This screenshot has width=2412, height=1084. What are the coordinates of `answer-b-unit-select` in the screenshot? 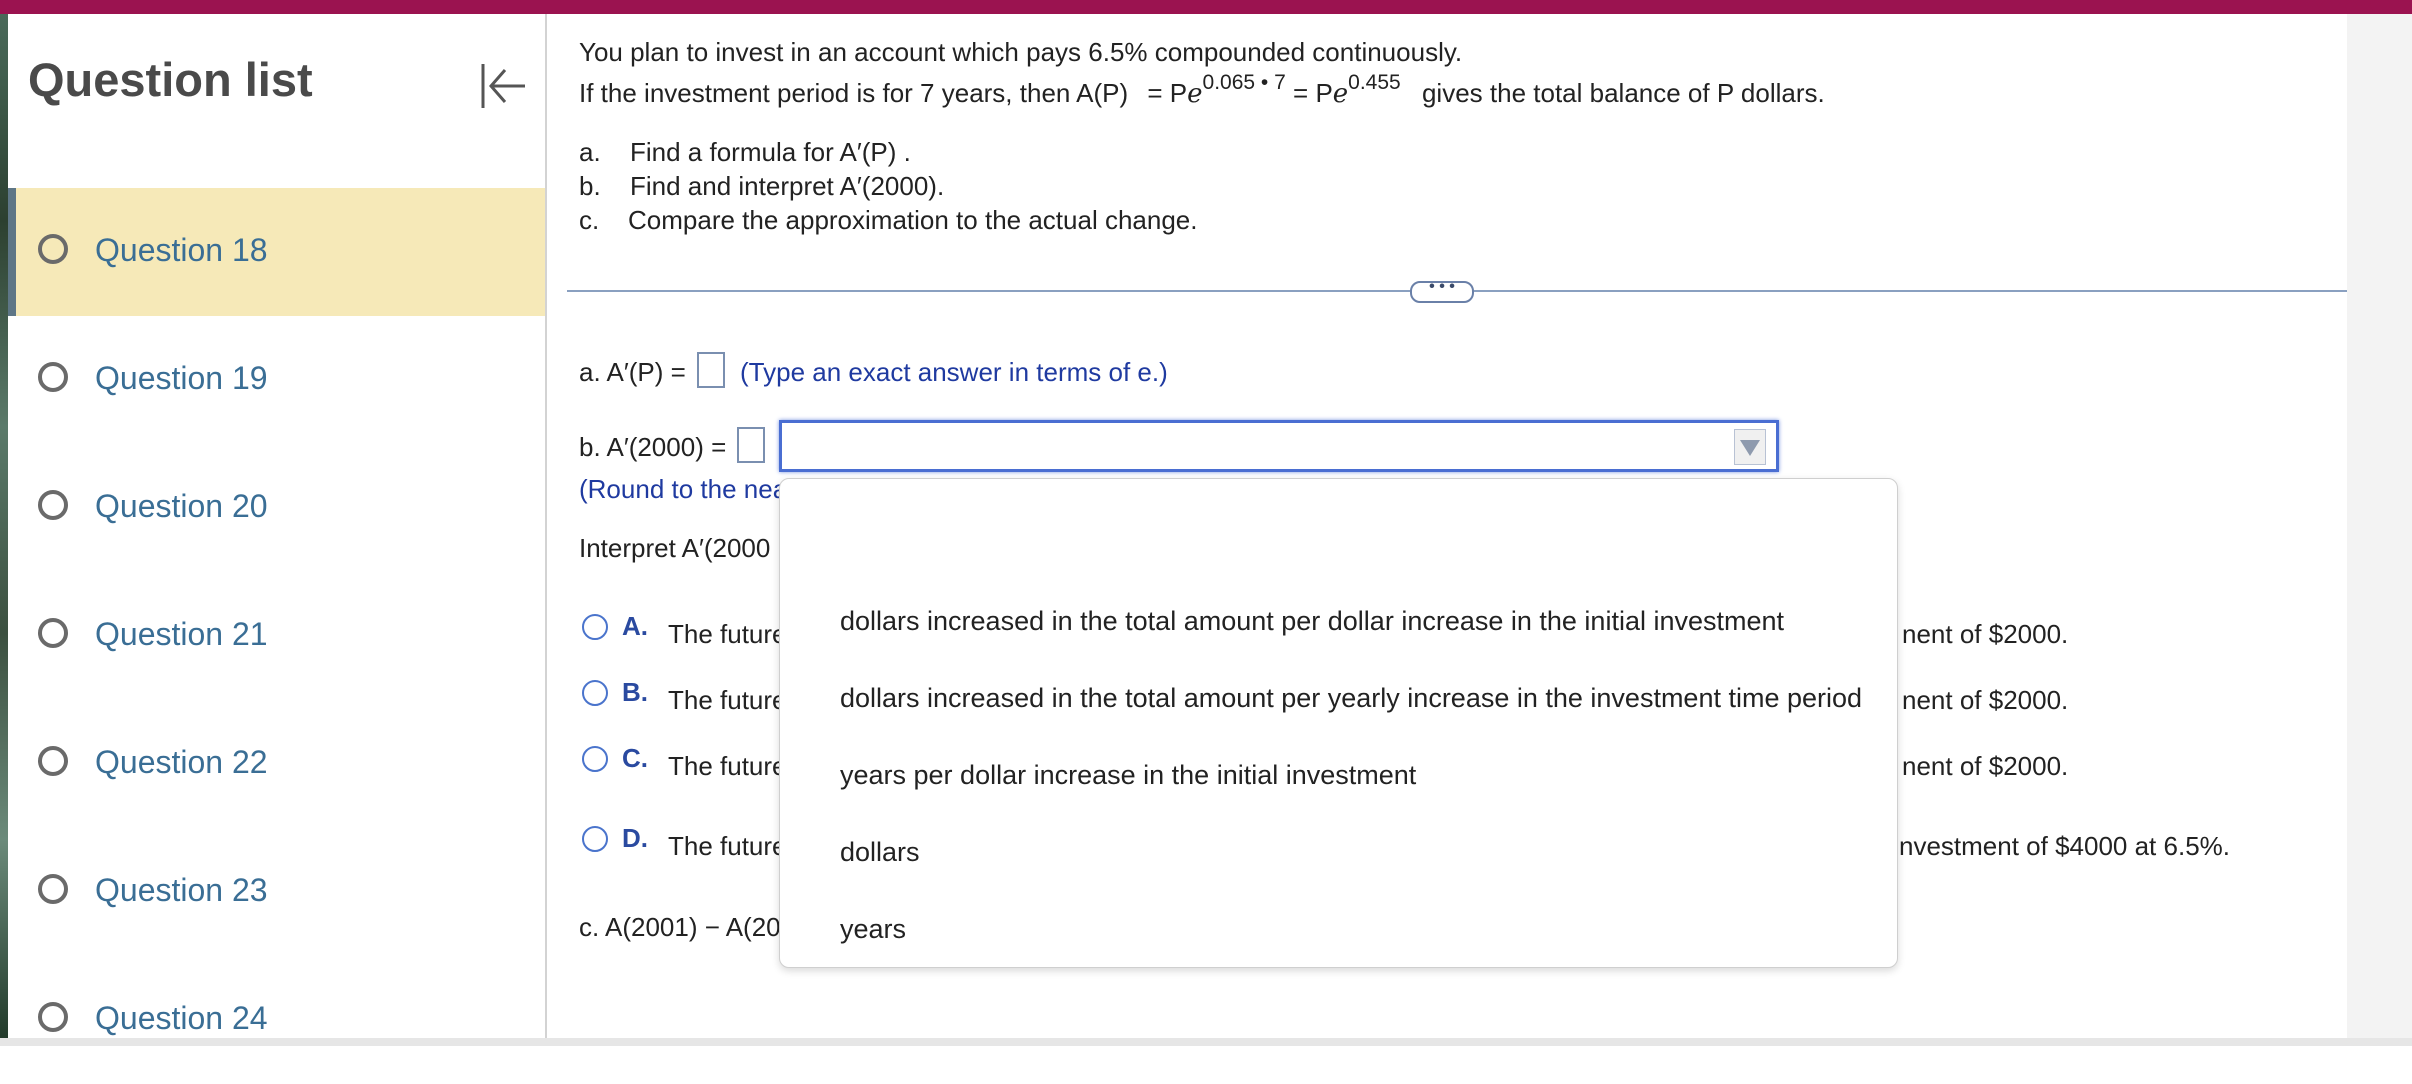 It's located at (1279, 446).